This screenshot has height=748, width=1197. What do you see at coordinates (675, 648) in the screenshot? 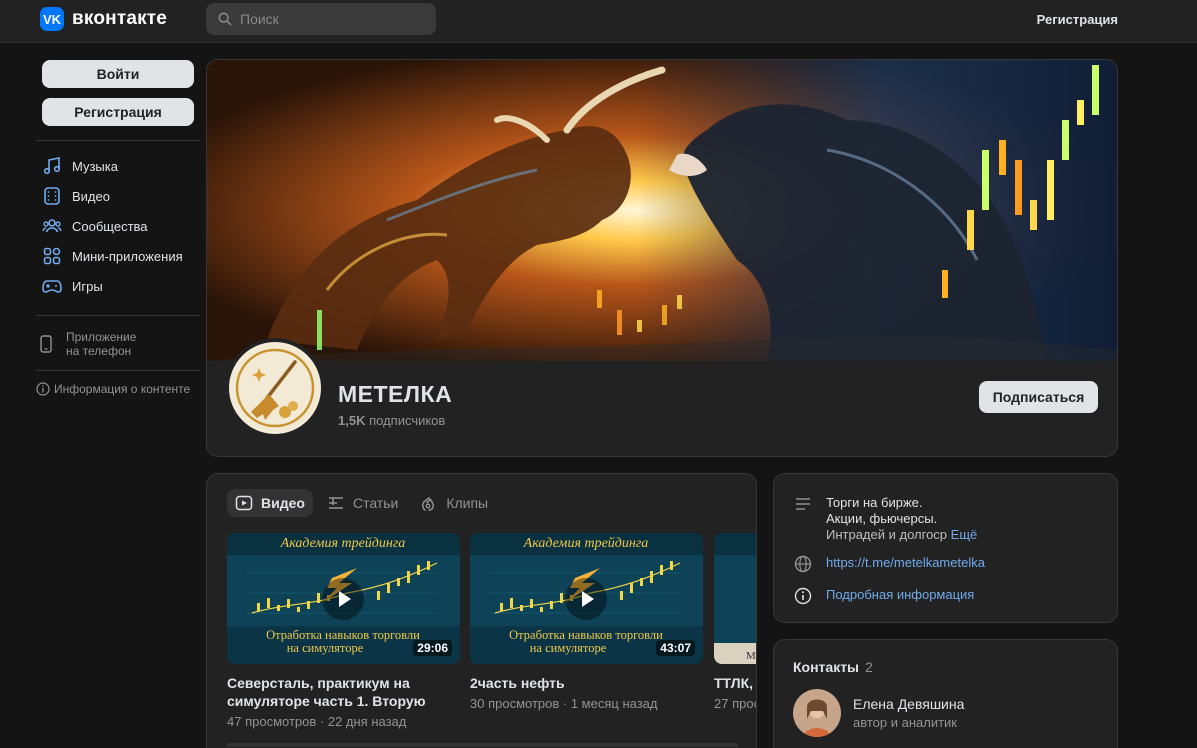
I see `video-duration: 43:07` at bounding box center [675, 648].